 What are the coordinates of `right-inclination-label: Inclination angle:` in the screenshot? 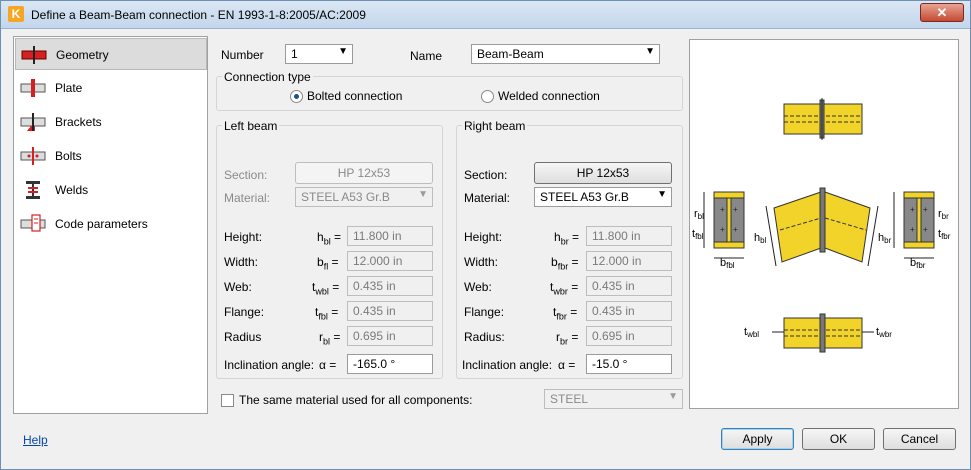 It's located at (507, 365).